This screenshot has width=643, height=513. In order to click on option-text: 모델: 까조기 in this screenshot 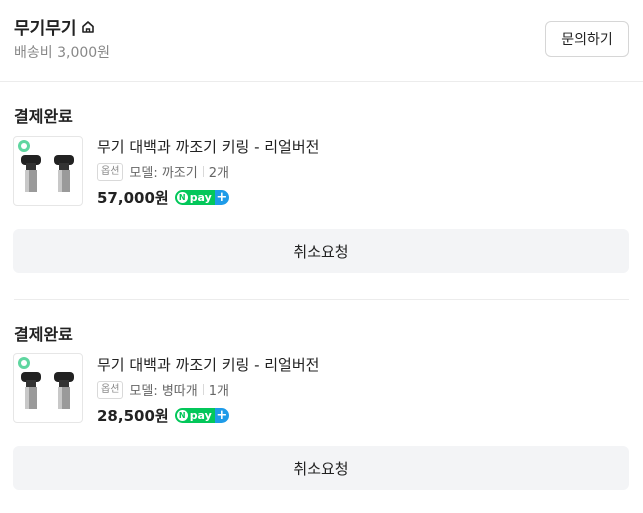, I will do `click(163, 173)`.